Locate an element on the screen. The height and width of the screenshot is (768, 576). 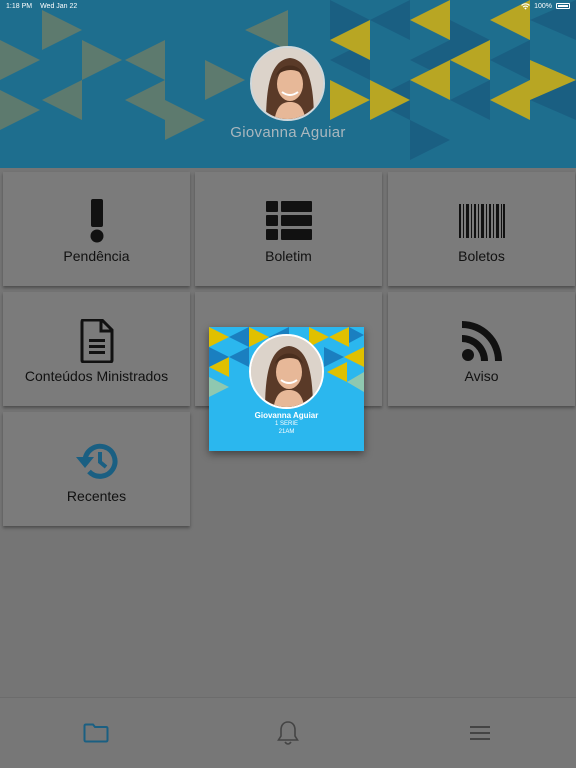
bell-icon is located at coordinates (288, 733).